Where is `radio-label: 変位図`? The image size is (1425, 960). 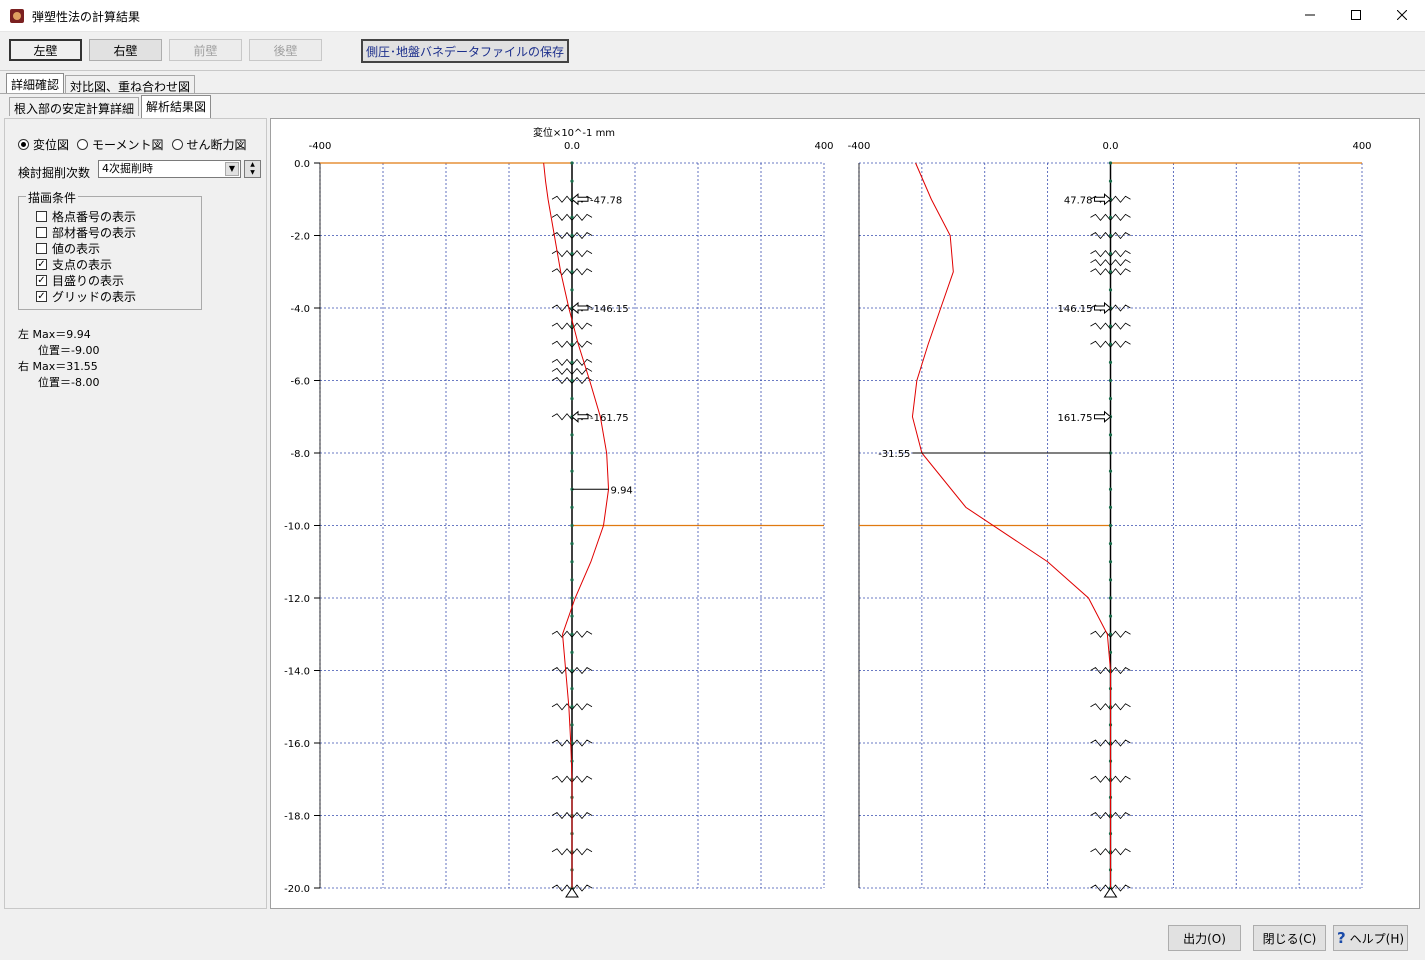
radio-label: 変位図 is located at coordinates (51, 145).